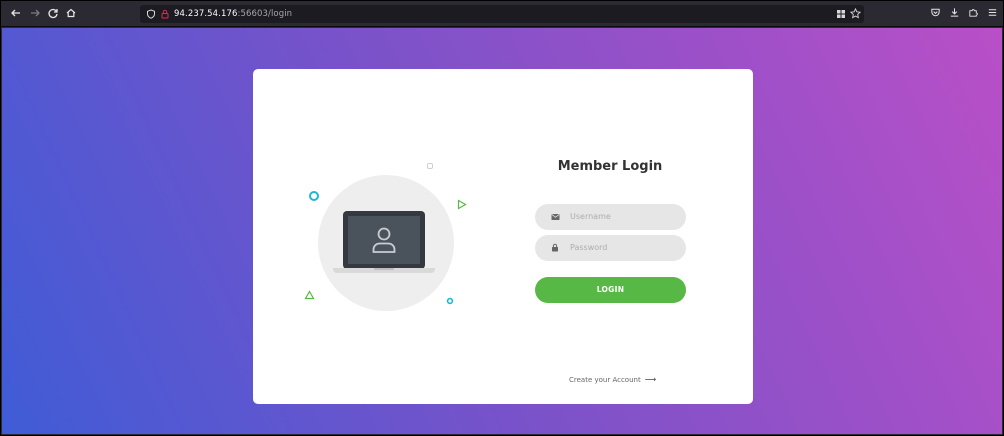  What do you see at coordinates (462, 204) in the screenshot?
I see `green-triangle-icon` at bounding box center [462, 204].